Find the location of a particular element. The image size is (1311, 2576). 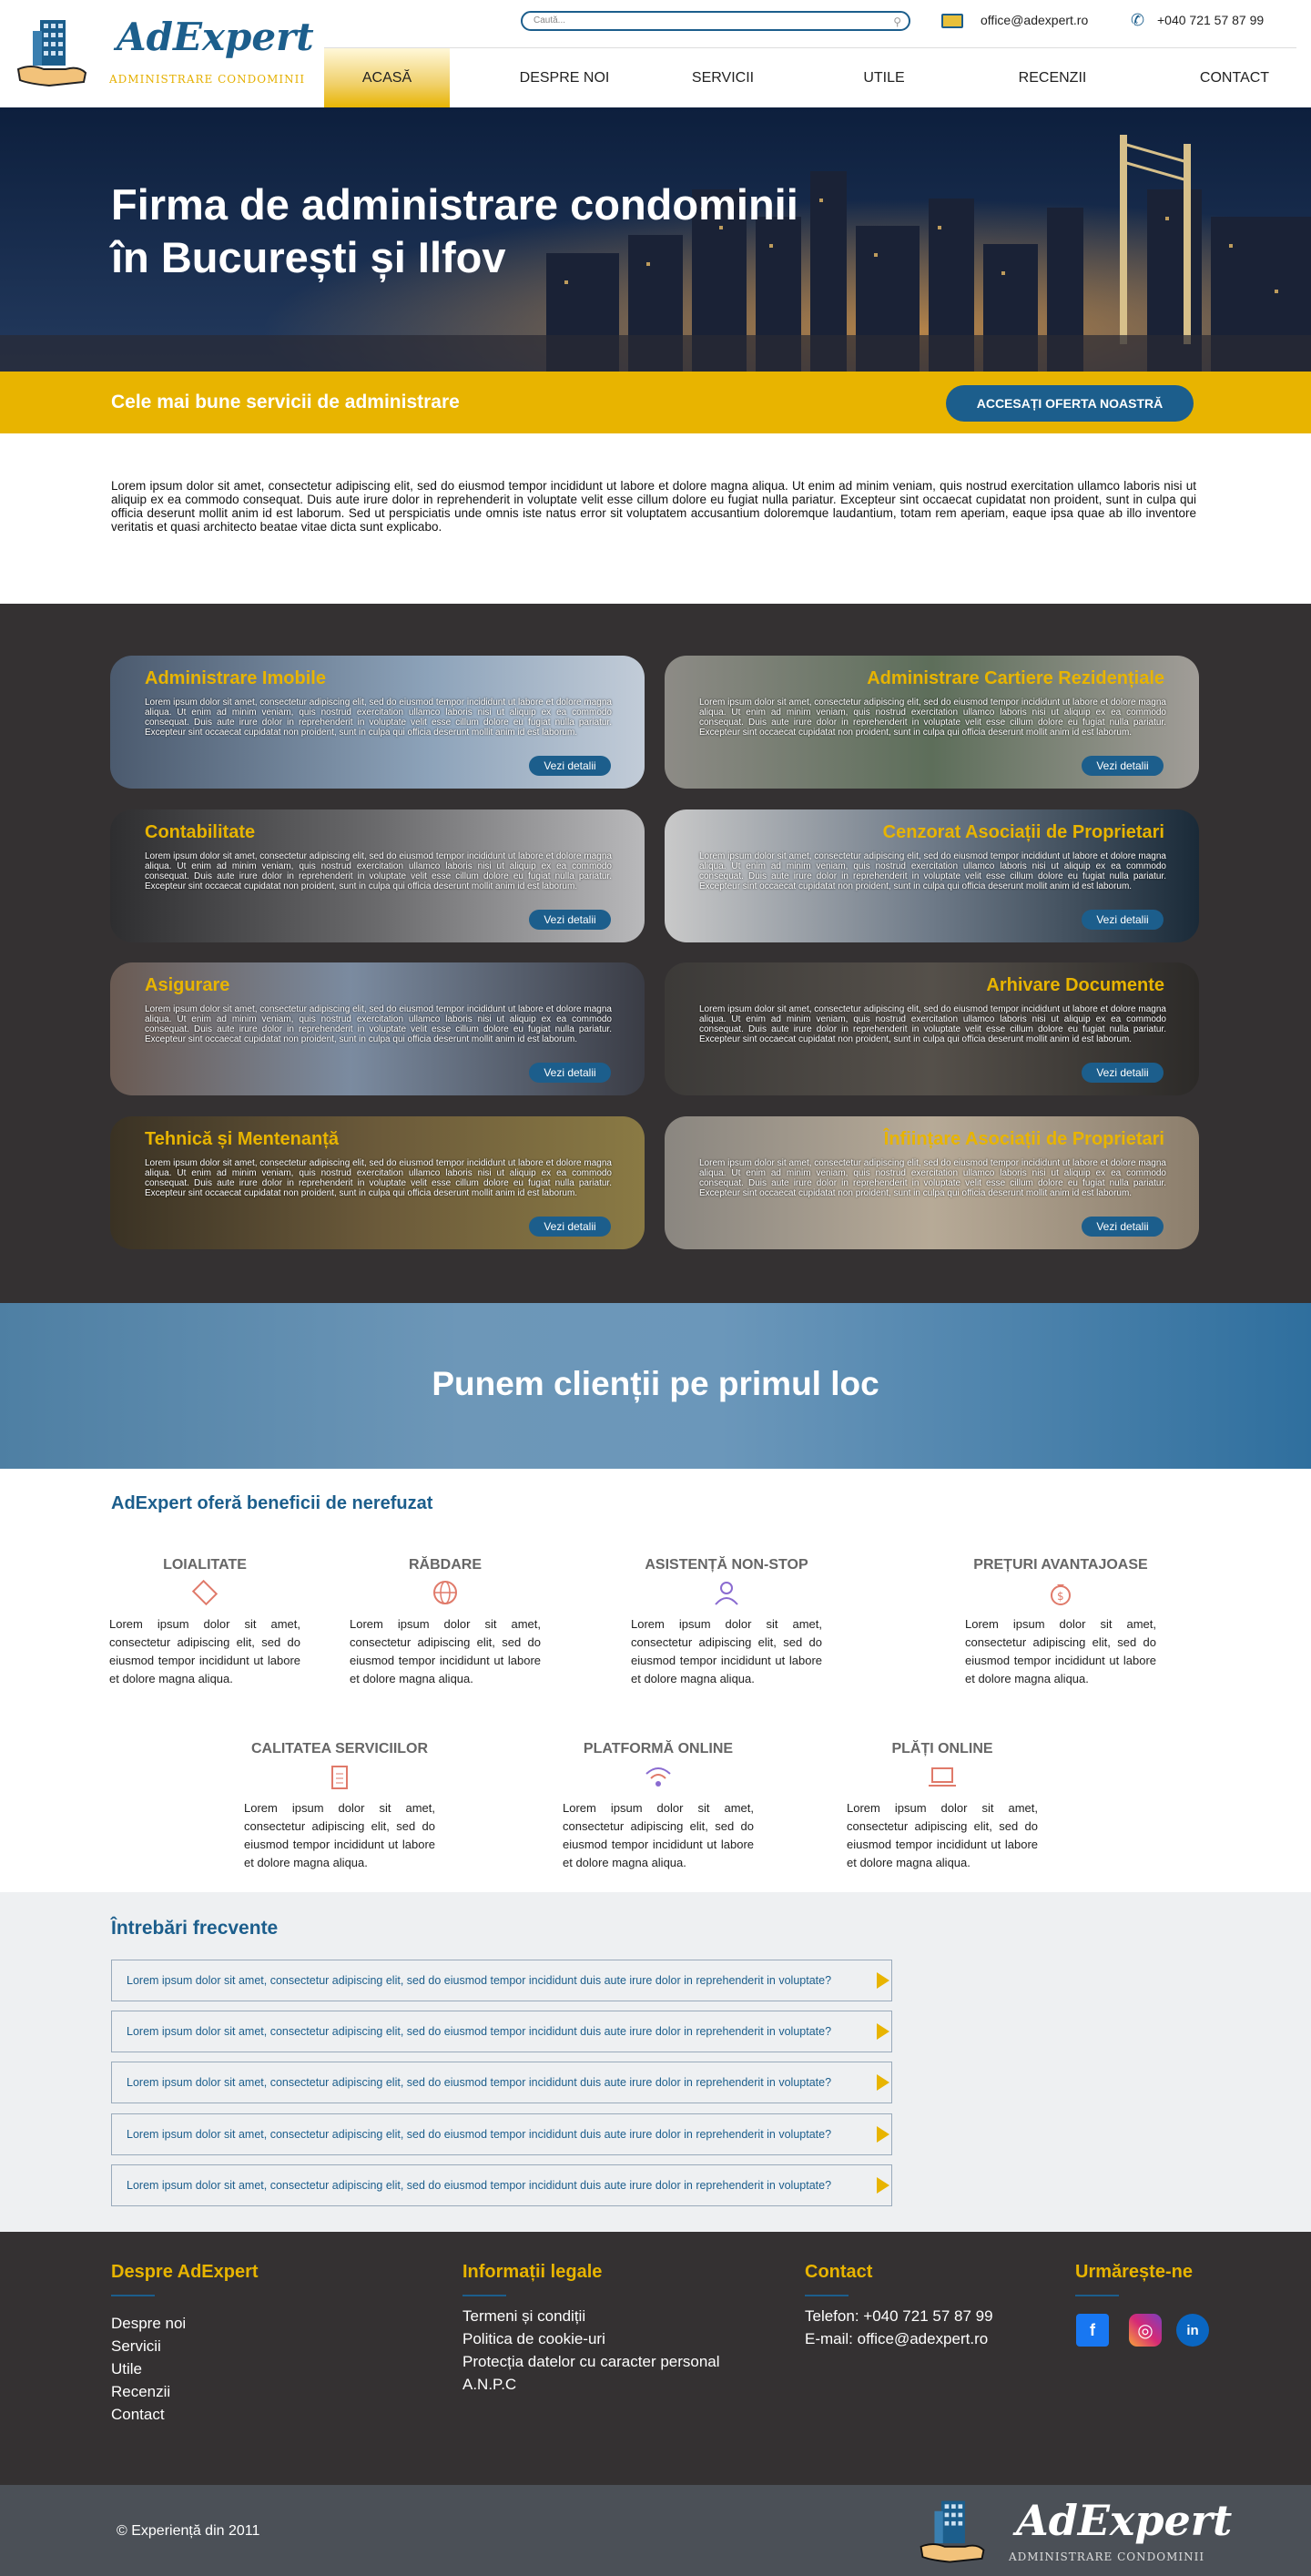

clients-band: Punem clienții pe primul loc is located at coordinates (655, 1386).